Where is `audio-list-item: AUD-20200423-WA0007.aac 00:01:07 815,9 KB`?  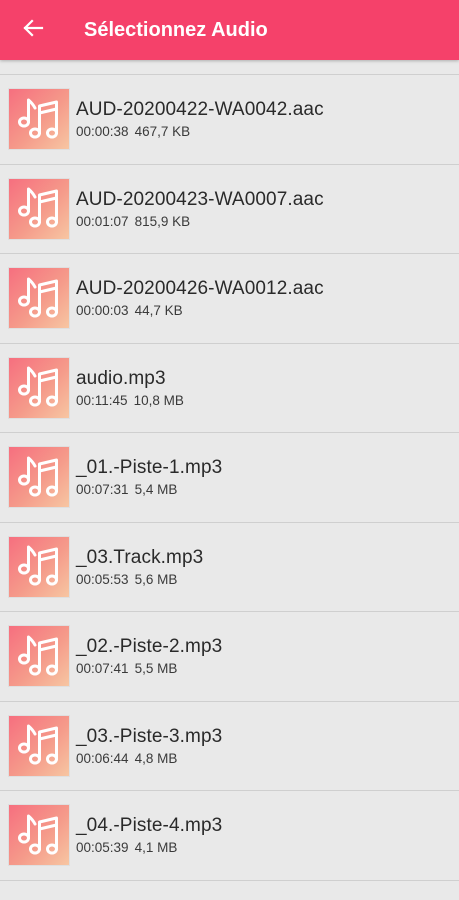 audio-list-item: AUD-20200423-WA0007.aac 00:01:07 815,9 KB is located at coordinates (229, 209).